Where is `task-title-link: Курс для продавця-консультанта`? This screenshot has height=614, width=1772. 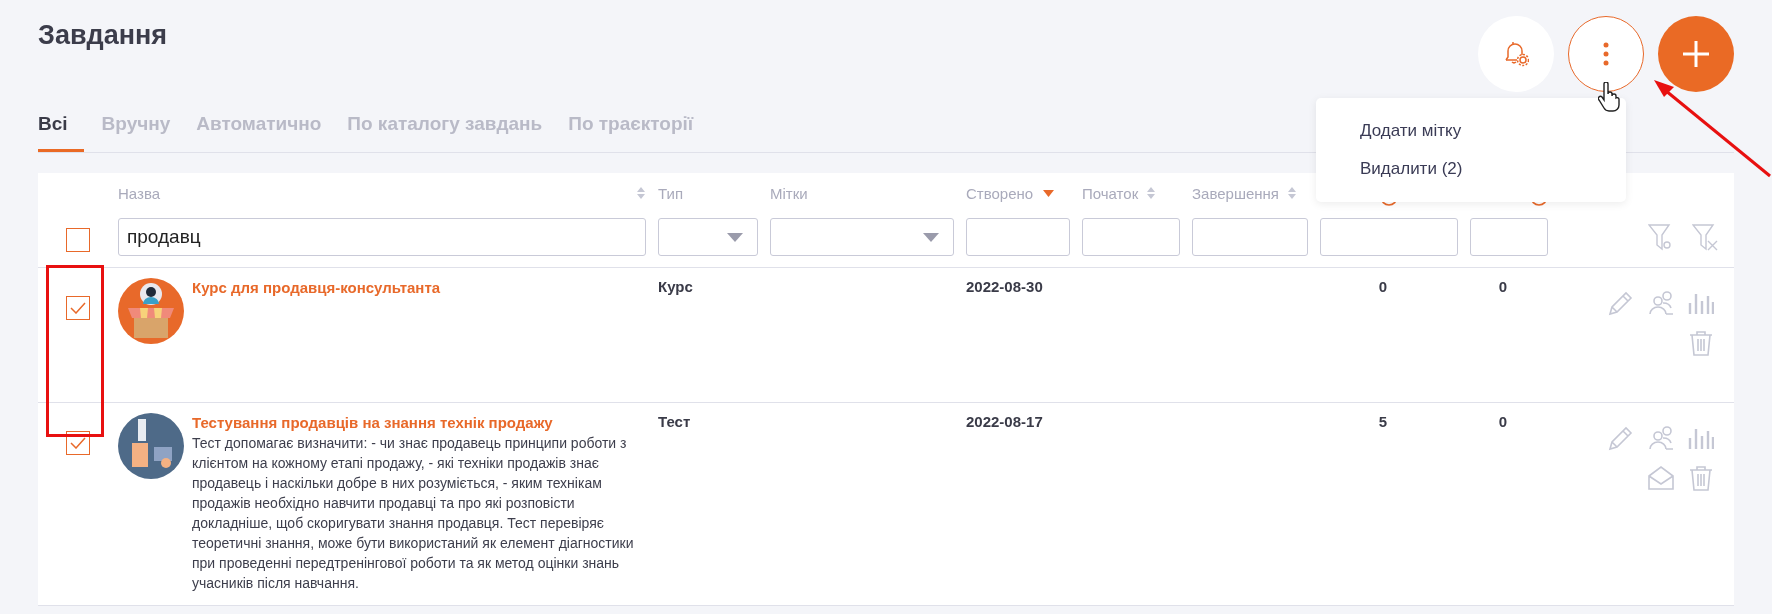
task-title-link: Курс для продавця-консультанта is located at coordinates (316, 288).